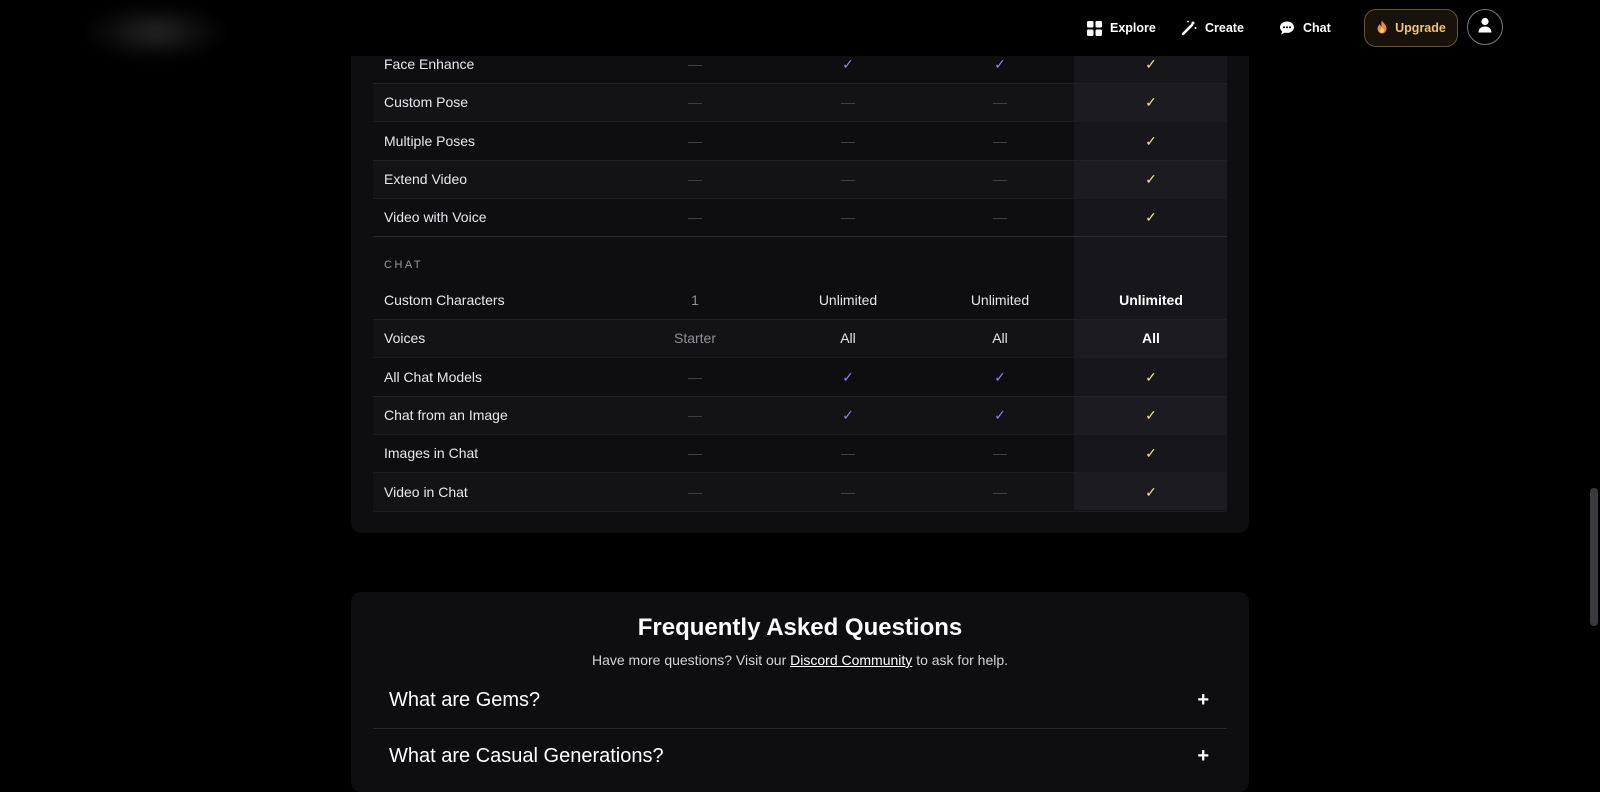 This screenshot has height=792, width=1600. Describe the element at coordinates (695, 300) in the screenshot. I see `plan-value: 1` at that location.